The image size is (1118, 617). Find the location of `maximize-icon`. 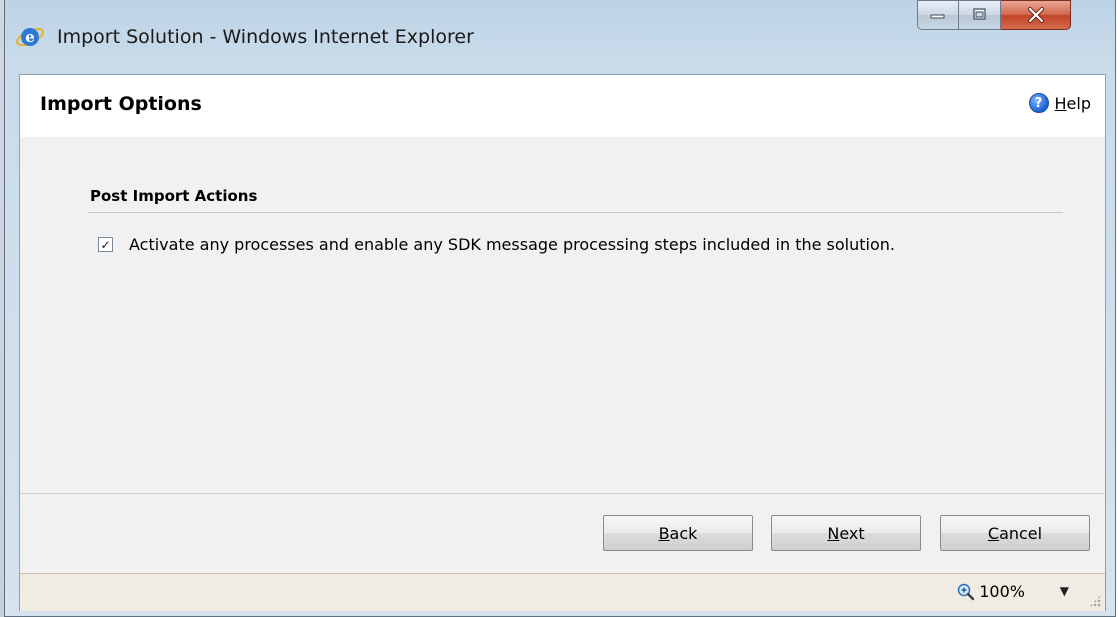

maximize-icon is located at coordinates (979, 14).